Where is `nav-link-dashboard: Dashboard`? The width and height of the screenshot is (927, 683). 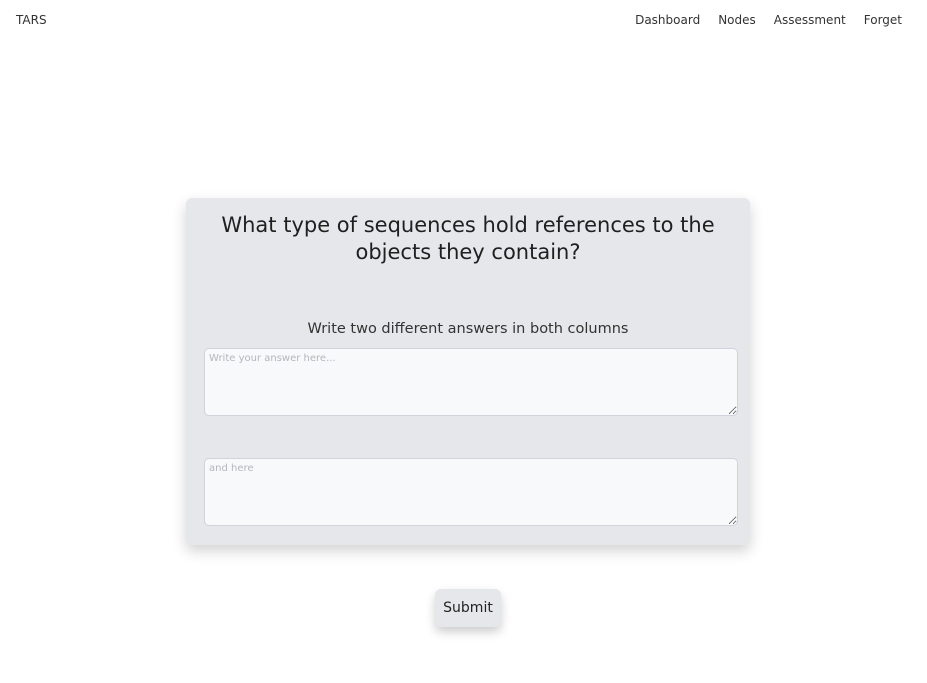
nav-link-dashboard: Dashboard is located at coordinates (667, 20).